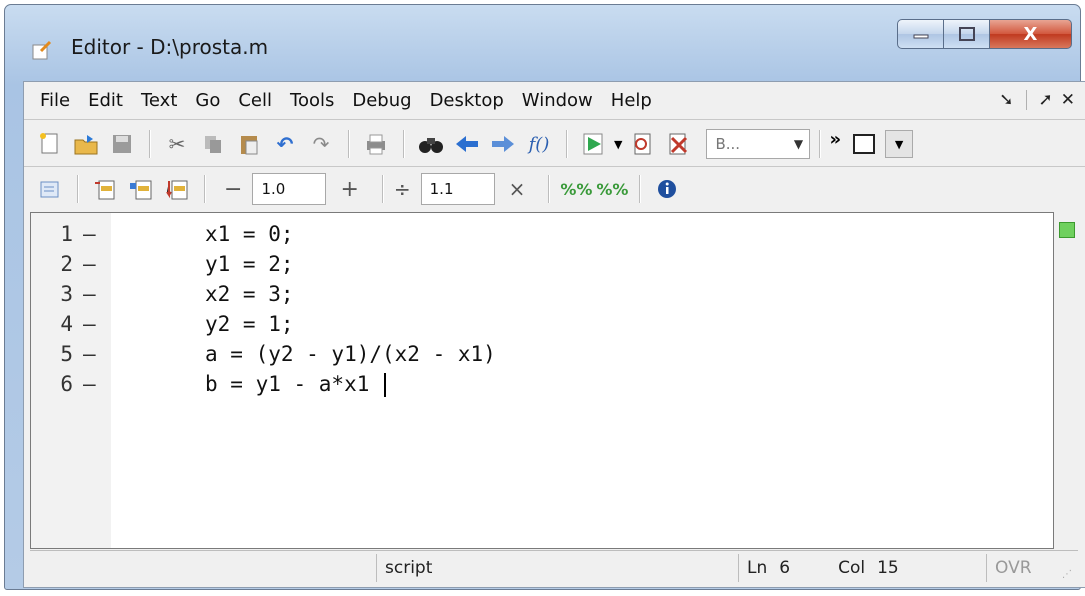  What do you see at coordinates (249, 294) in the screenshot?
I see `code-text: x2 = 3;` at bounding box center [249, 294].